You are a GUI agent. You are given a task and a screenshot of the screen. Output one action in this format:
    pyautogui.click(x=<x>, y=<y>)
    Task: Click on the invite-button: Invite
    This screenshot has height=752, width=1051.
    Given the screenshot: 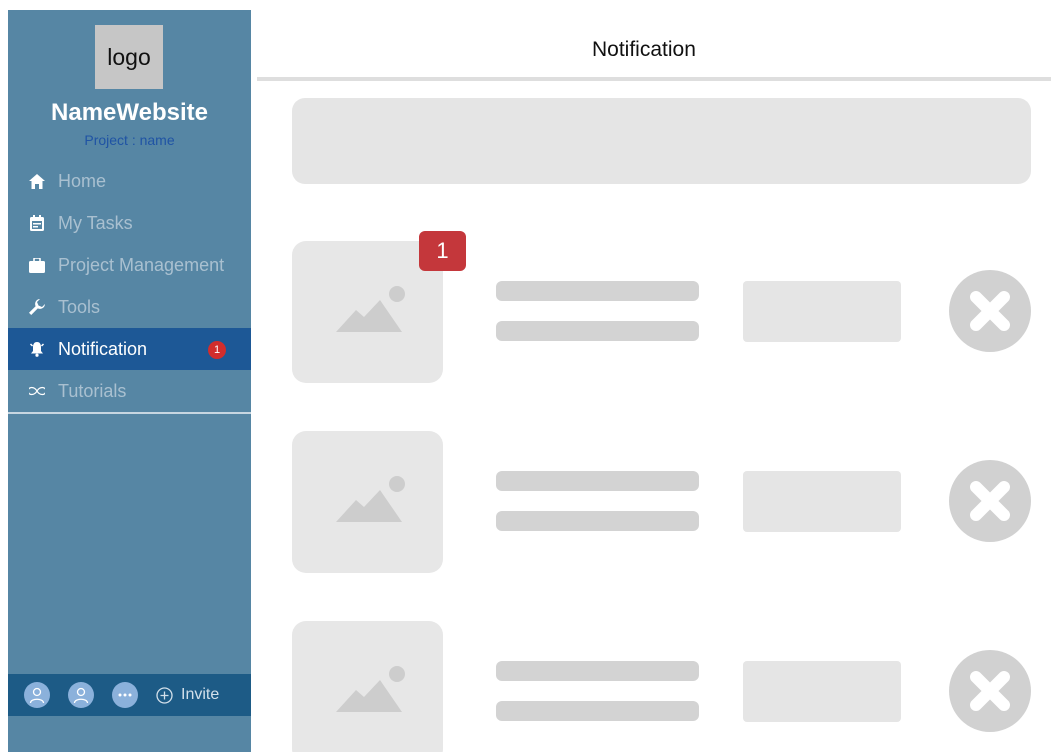 What is the action you would take?
    pyautogui.click(x=187, y=695)
    